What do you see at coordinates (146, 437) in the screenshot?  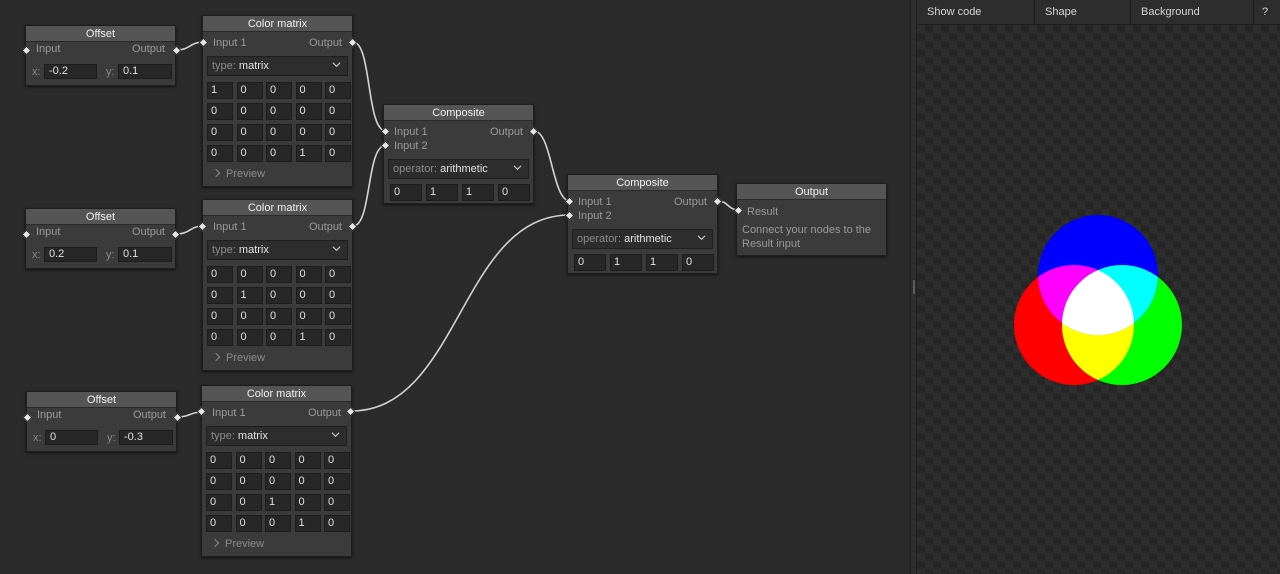 I see `y-input: -0.3` at bounding box center [146, 437].